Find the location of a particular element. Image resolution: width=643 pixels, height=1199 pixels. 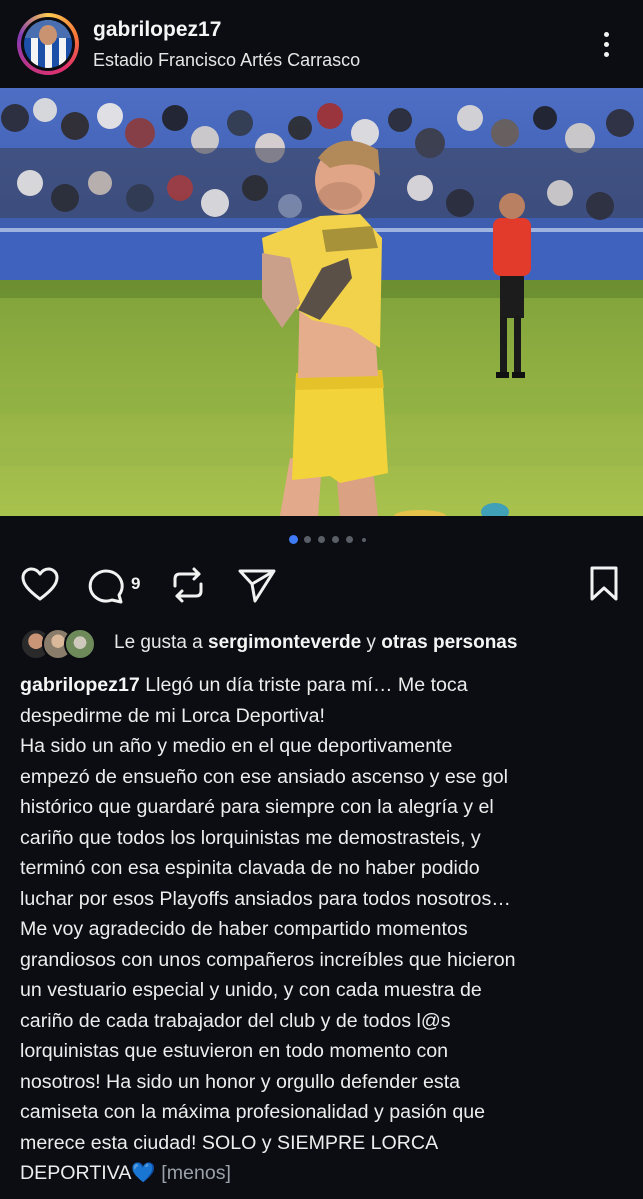

comment-button is located at coordinates (106, 585).